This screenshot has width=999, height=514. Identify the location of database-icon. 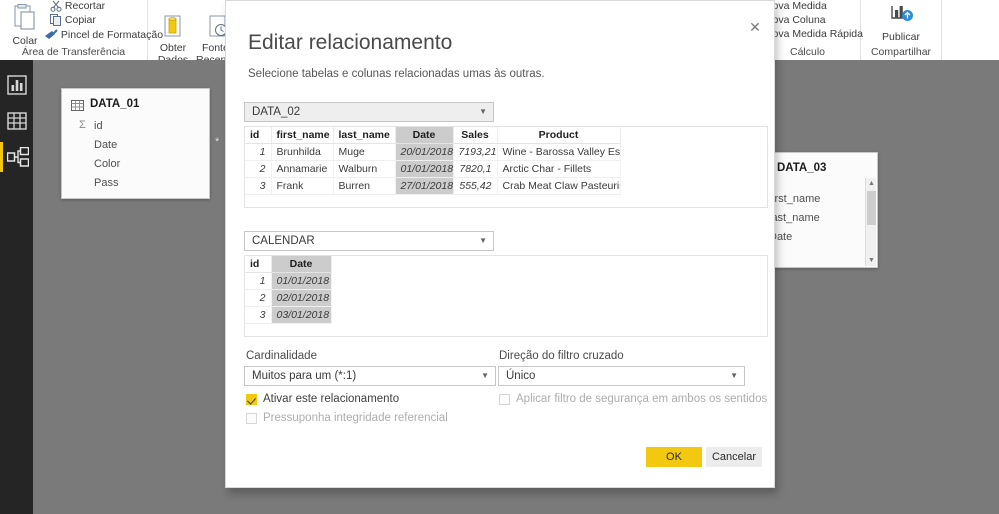
(172, 25).